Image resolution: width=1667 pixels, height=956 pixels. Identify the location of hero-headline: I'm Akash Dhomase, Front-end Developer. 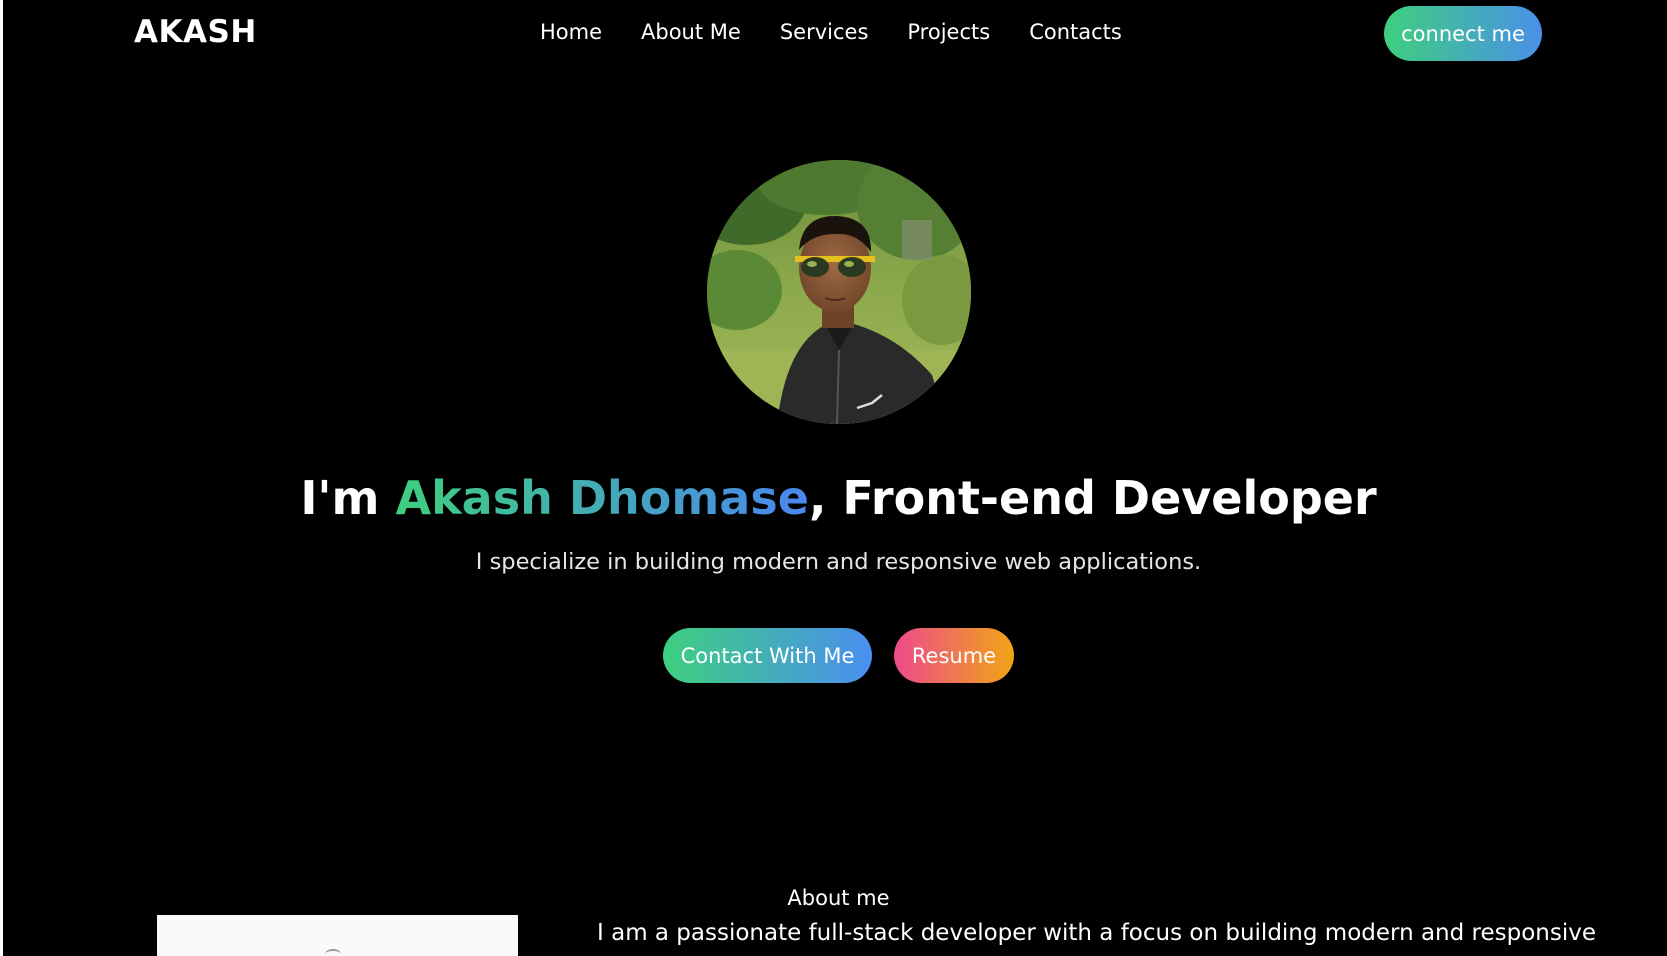
(833, 498).